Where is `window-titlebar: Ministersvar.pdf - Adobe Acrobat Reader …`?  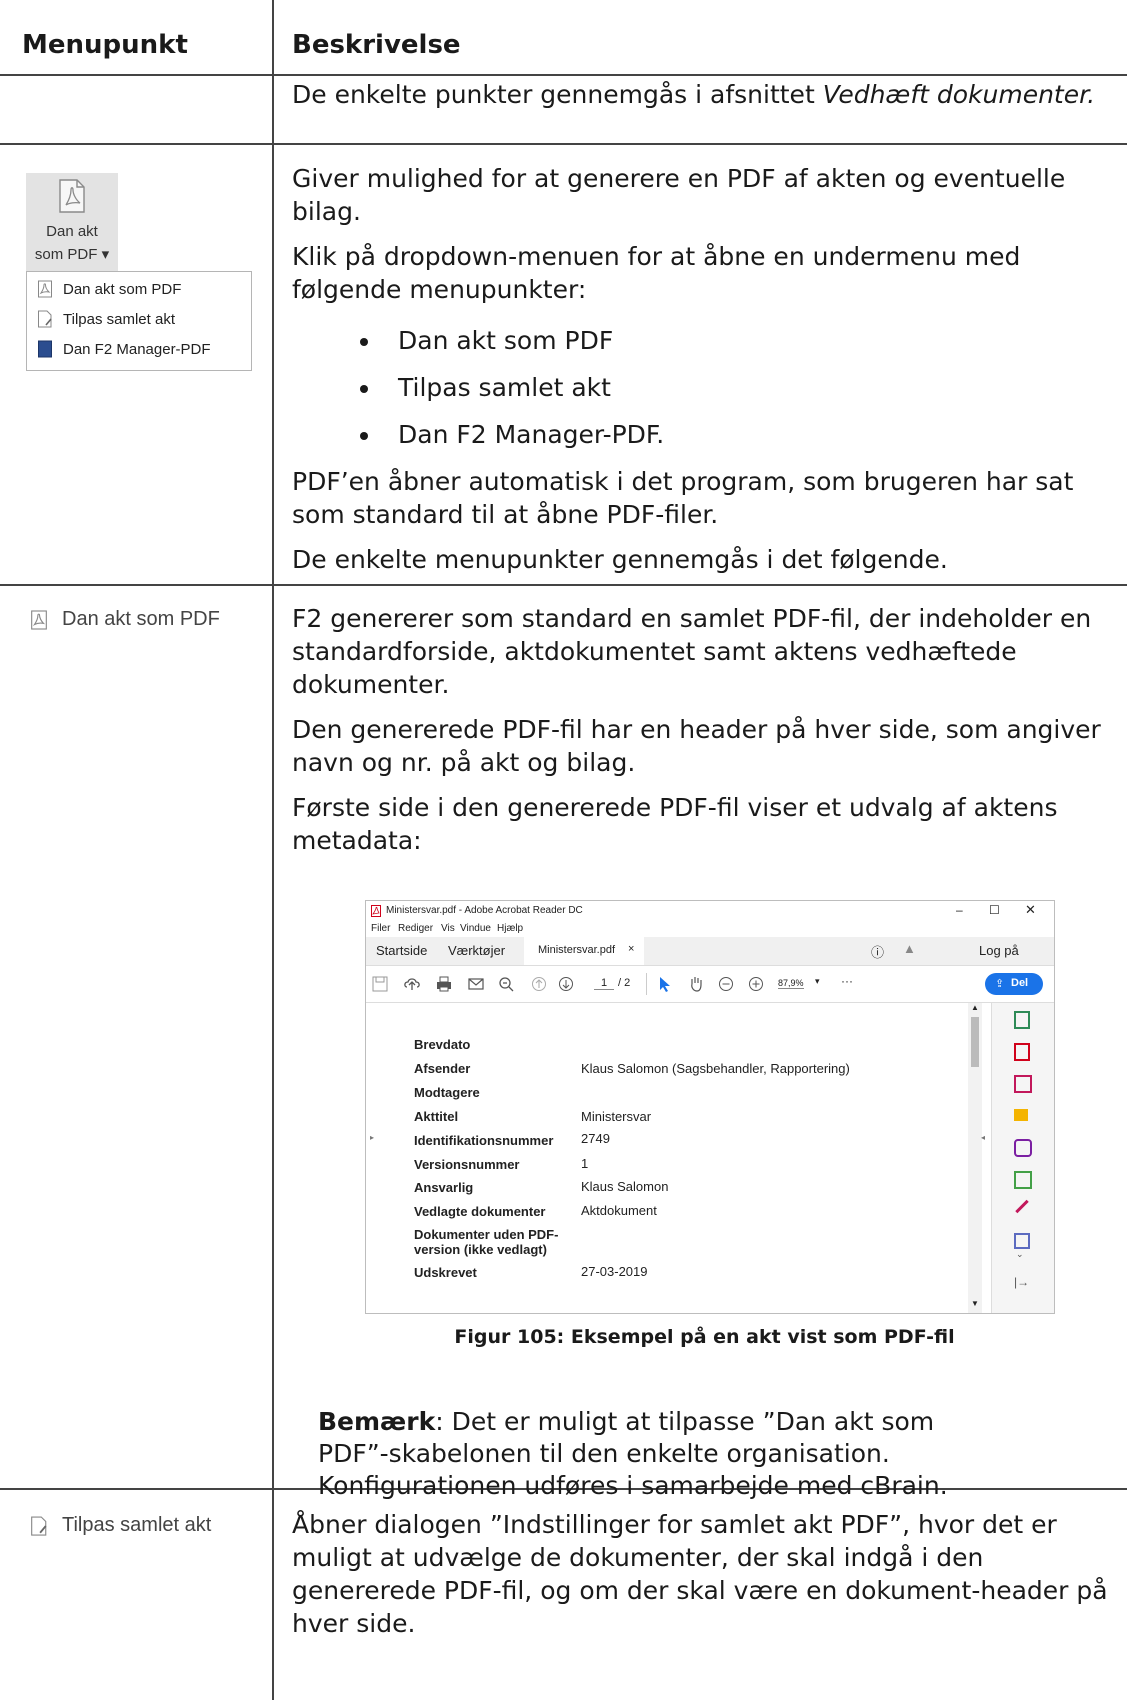
window-titlebar: Ministersvar.pdf - Adobe Acrobat Reader … is located at coordinates (710, 911).